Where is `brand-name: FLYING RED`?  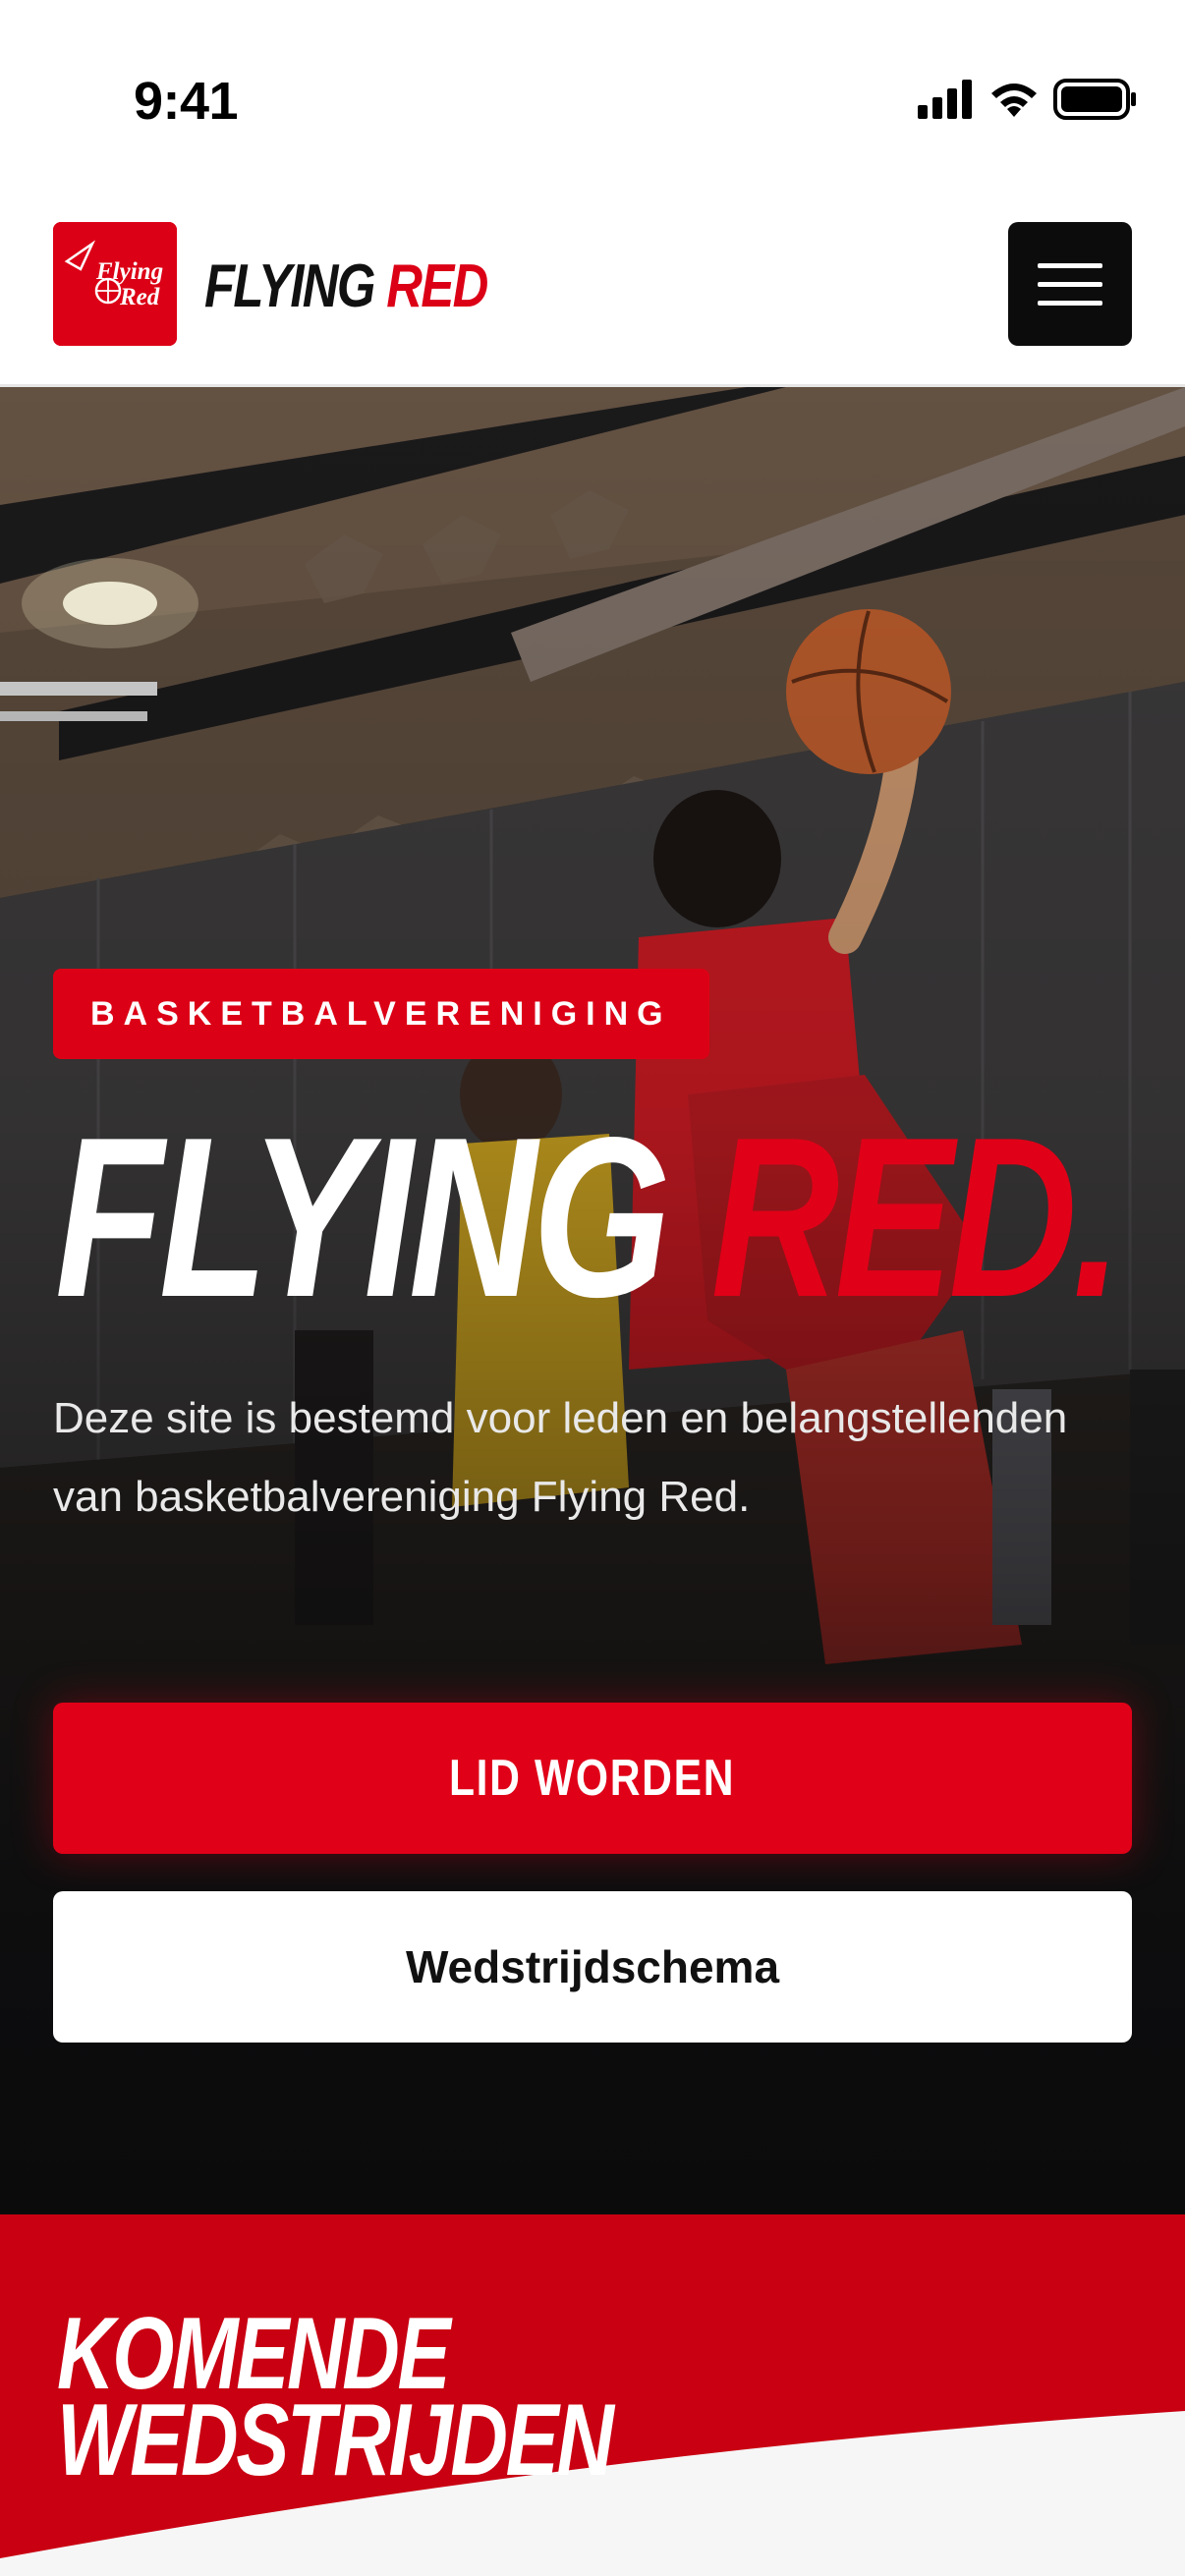
brand-name: FLYING RED is located at coordinates (346, 286).